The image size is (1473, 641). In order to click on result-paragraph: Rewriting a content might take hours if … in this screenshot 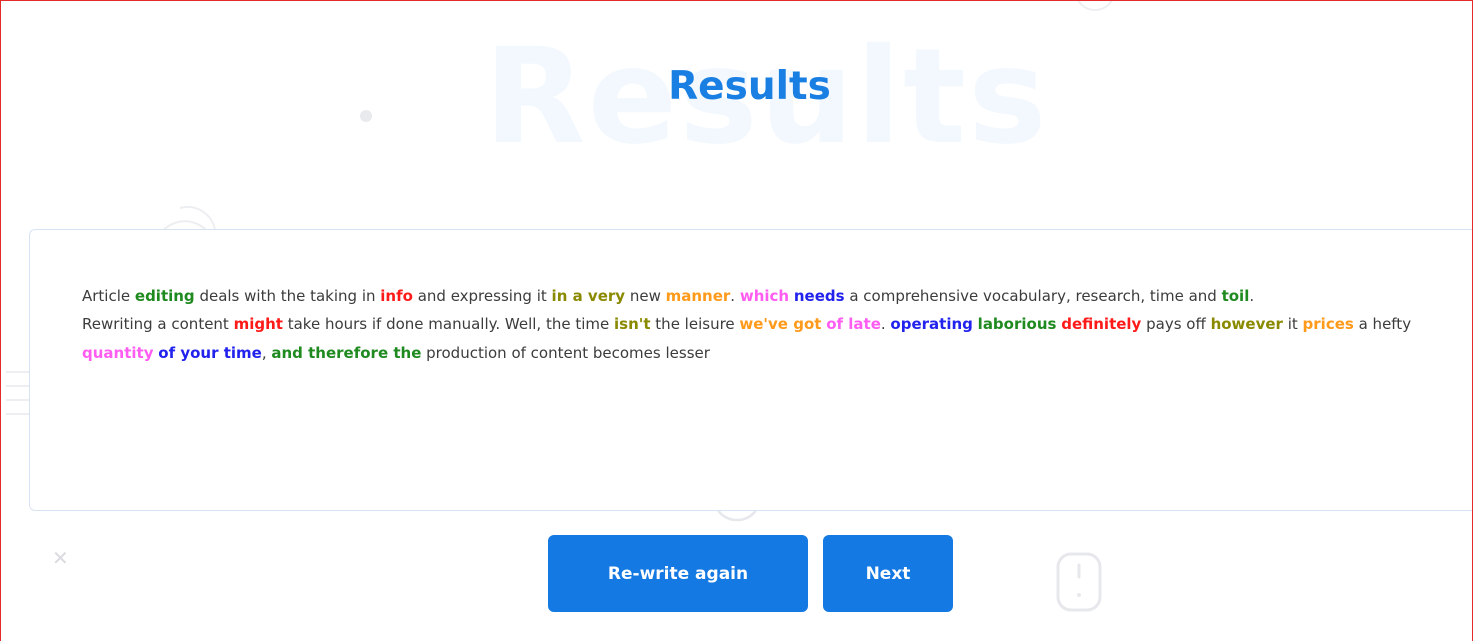, I will do `click(767, 339)`.